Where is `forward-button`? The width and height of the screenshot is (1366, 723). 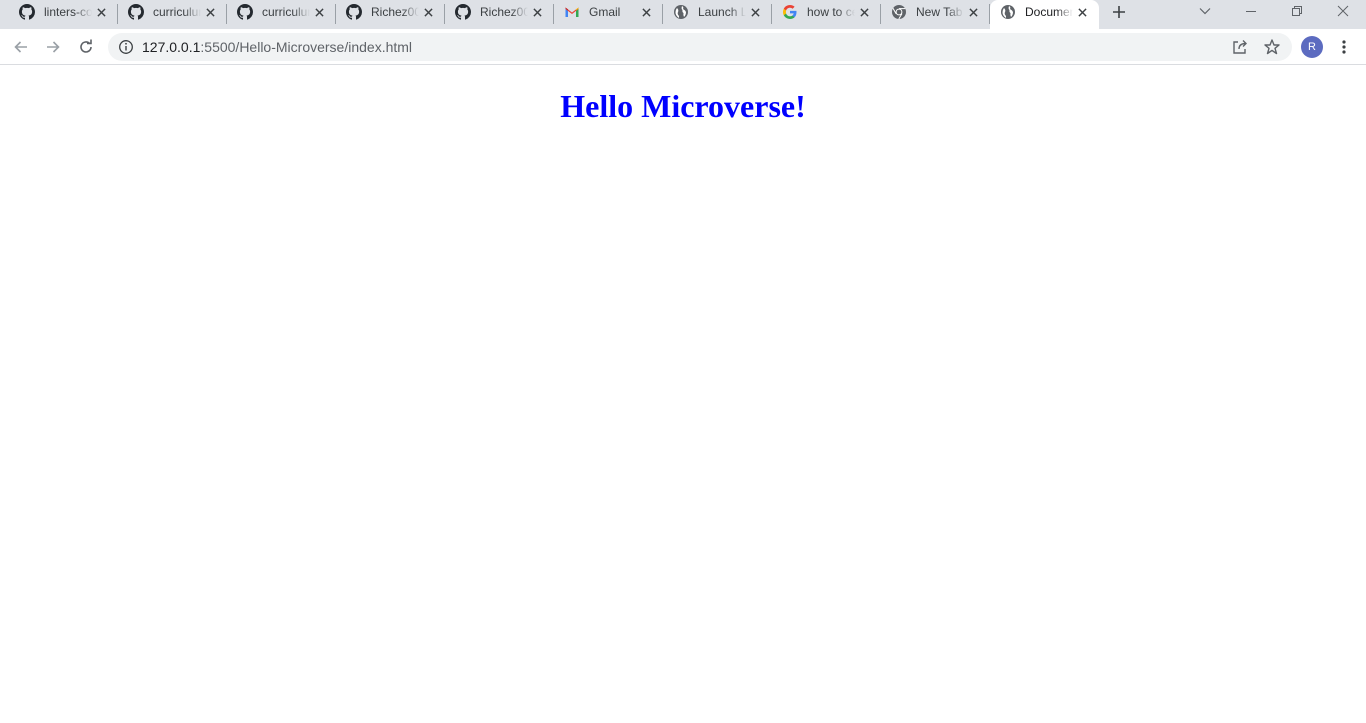
forward-button is located at coordinates (53, 47).